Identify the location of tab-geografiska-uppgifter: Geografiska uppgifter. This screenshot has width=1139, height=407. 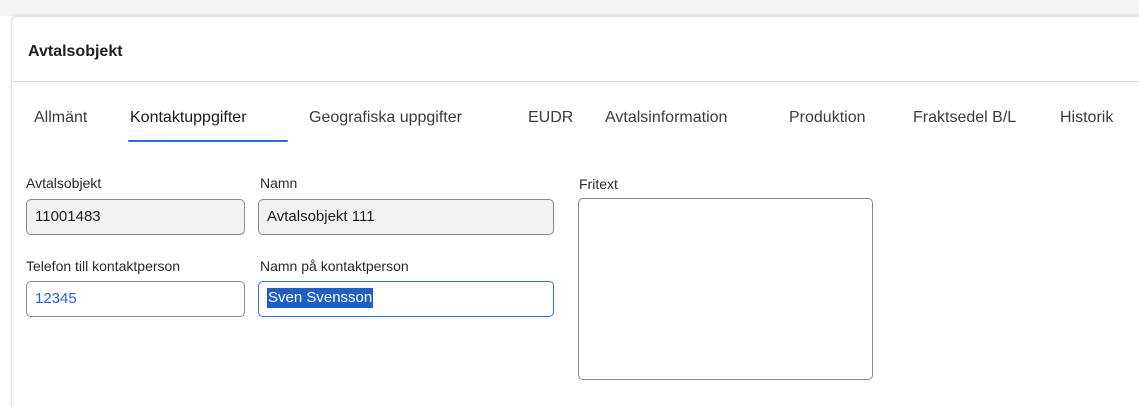
(385, 118).